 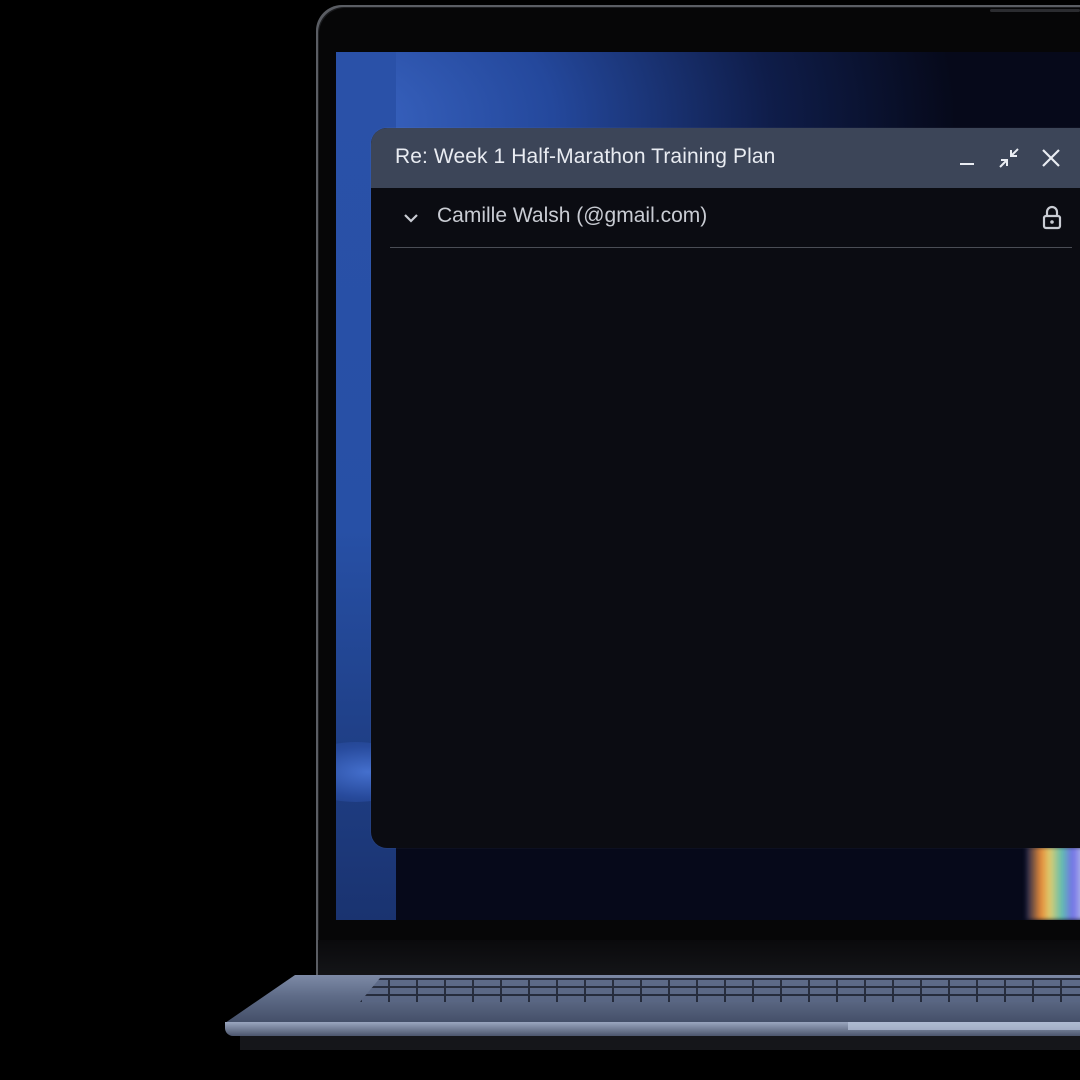 What do you see at coordinates (1035, 10) in the screenshot?
I see `laptop-camera-strip` at bounding box center [1035, 10].